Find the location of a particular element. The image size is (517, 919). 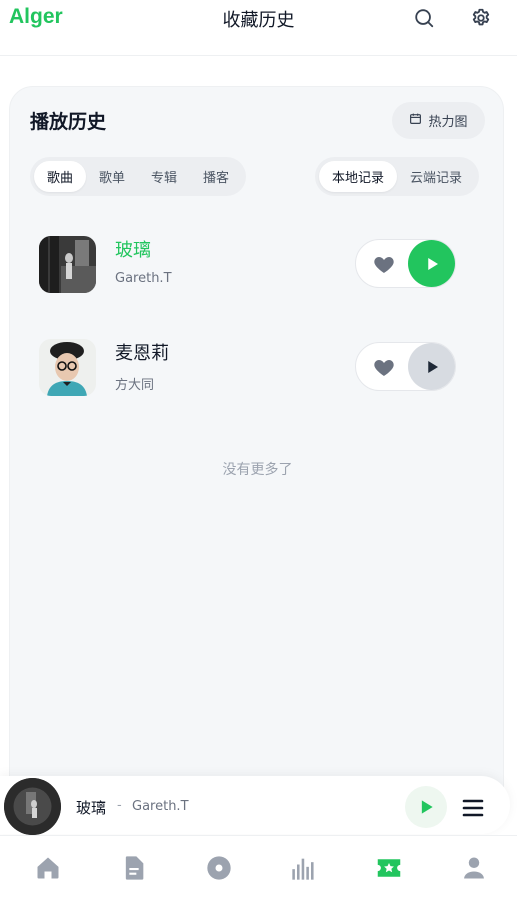

heatmap-button: 热力图 is located at coordinates (438, 120).